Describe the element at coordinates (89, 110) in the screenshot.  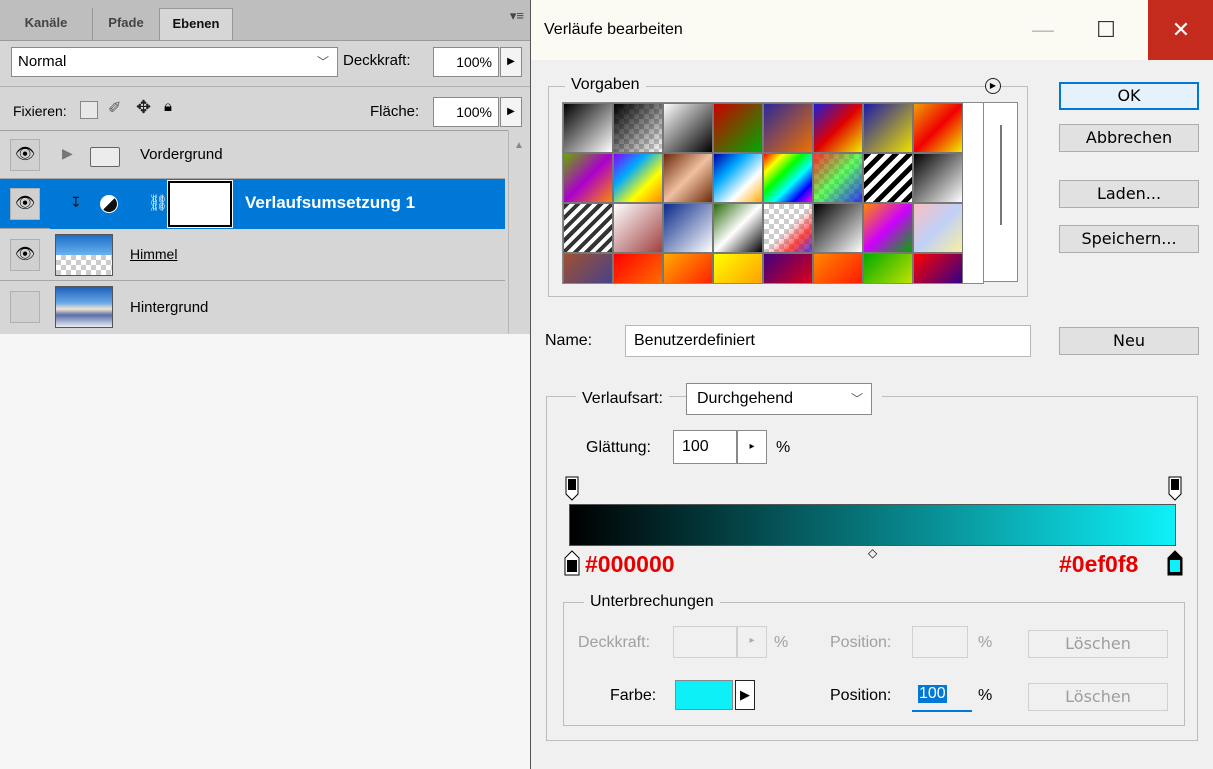
I see `lock-transparency-icon` at that location.